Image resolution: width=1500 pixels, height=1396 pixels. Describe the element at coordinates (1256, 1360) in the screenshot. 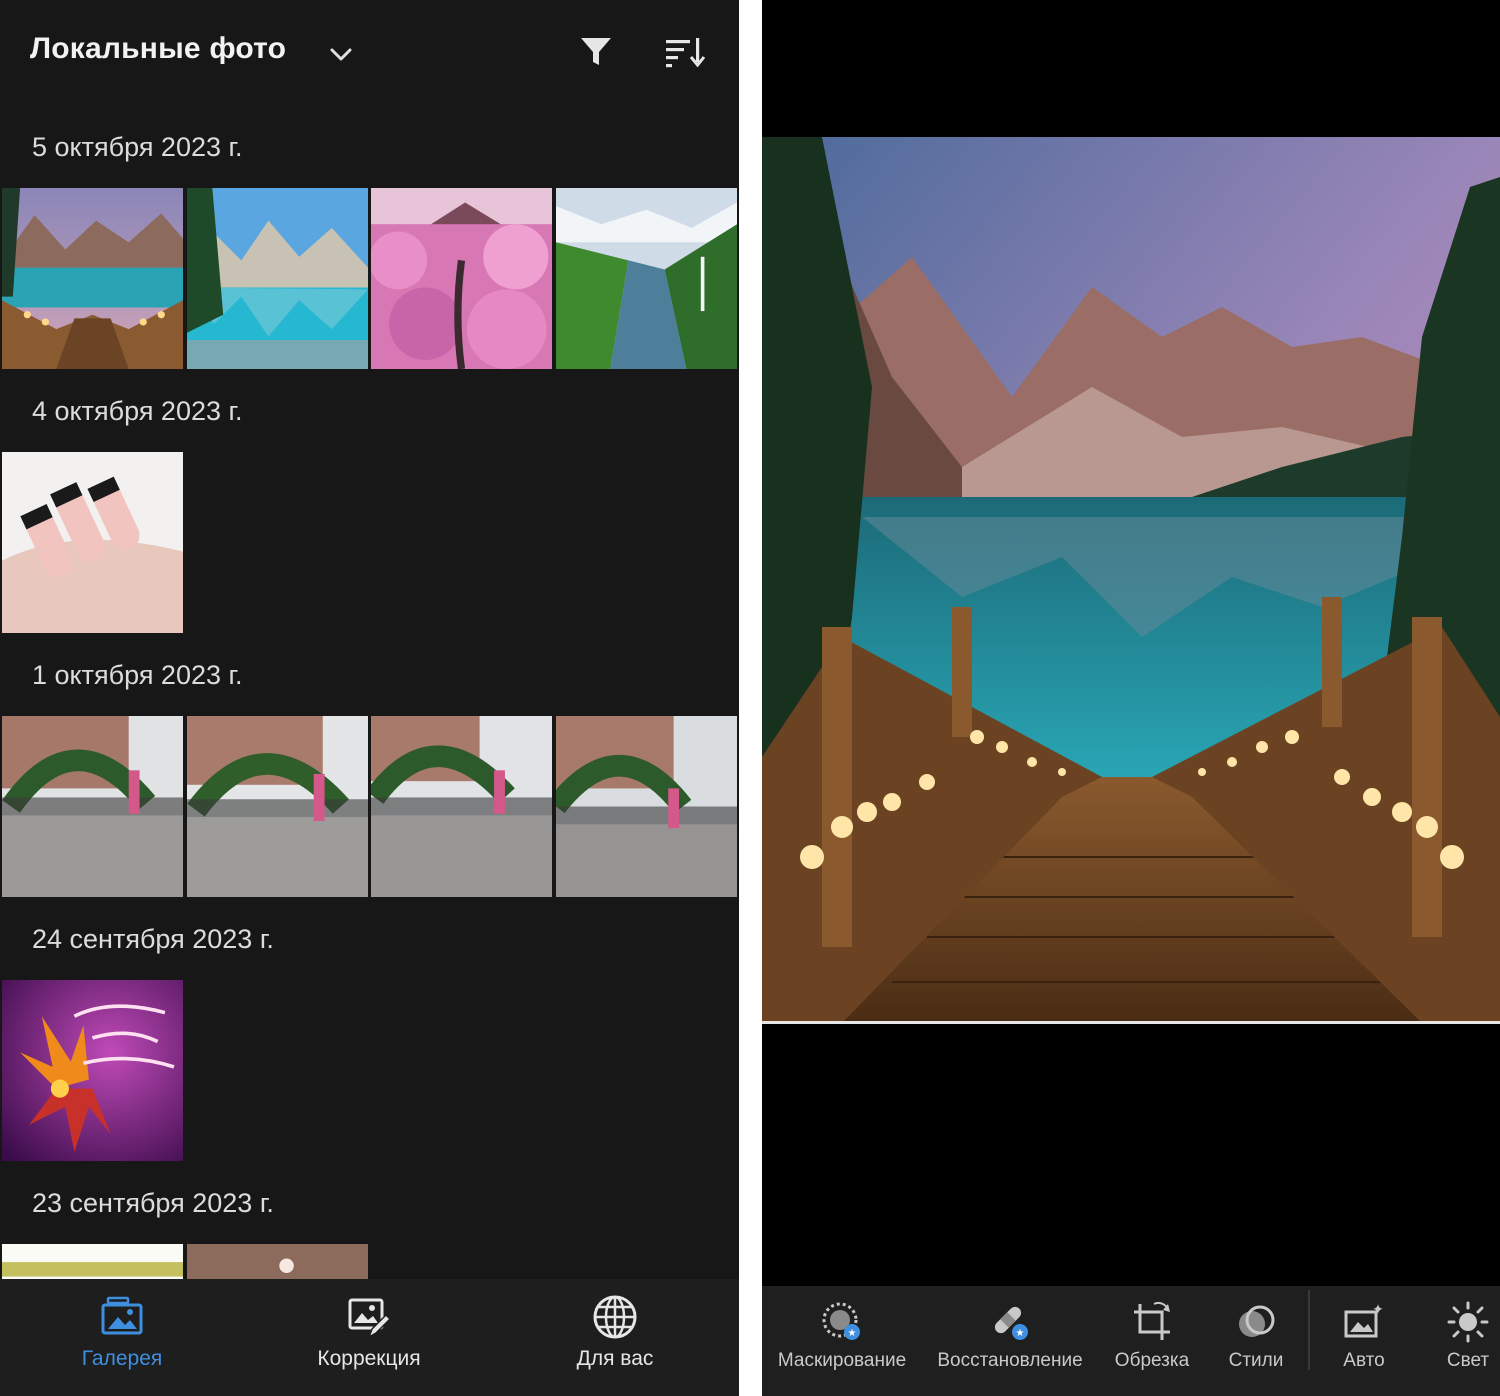

I see `tool-label: Стили` at that location.